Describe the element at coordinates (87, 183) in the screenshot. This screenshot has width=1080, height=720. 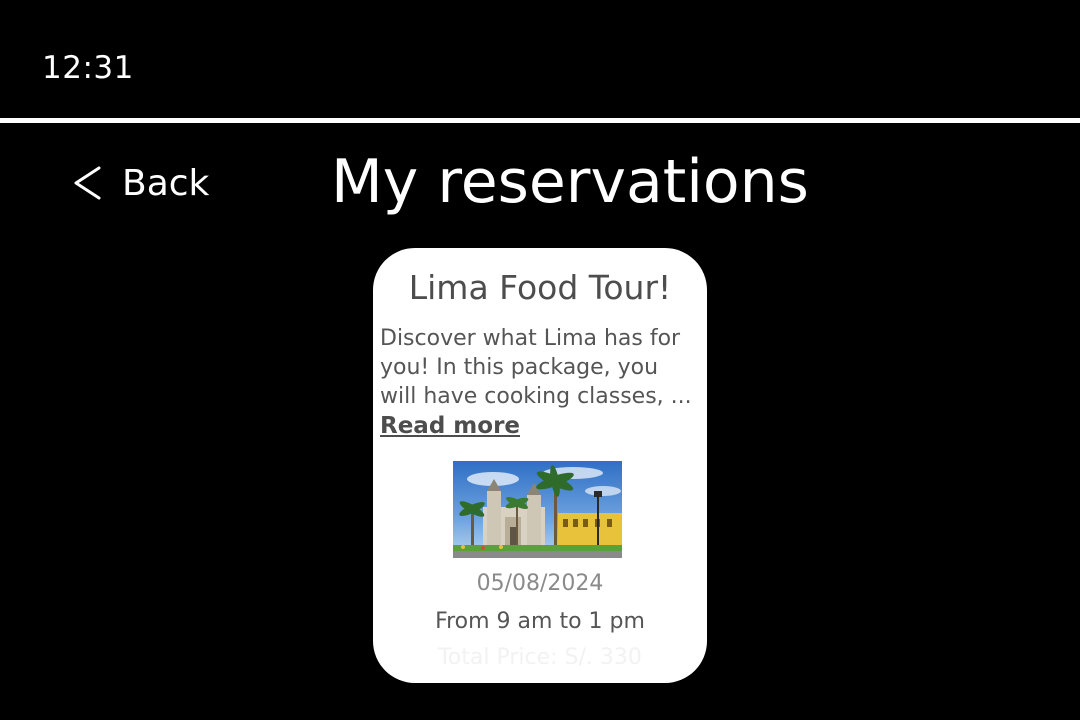
I see `chevron-left-icon` at that location.